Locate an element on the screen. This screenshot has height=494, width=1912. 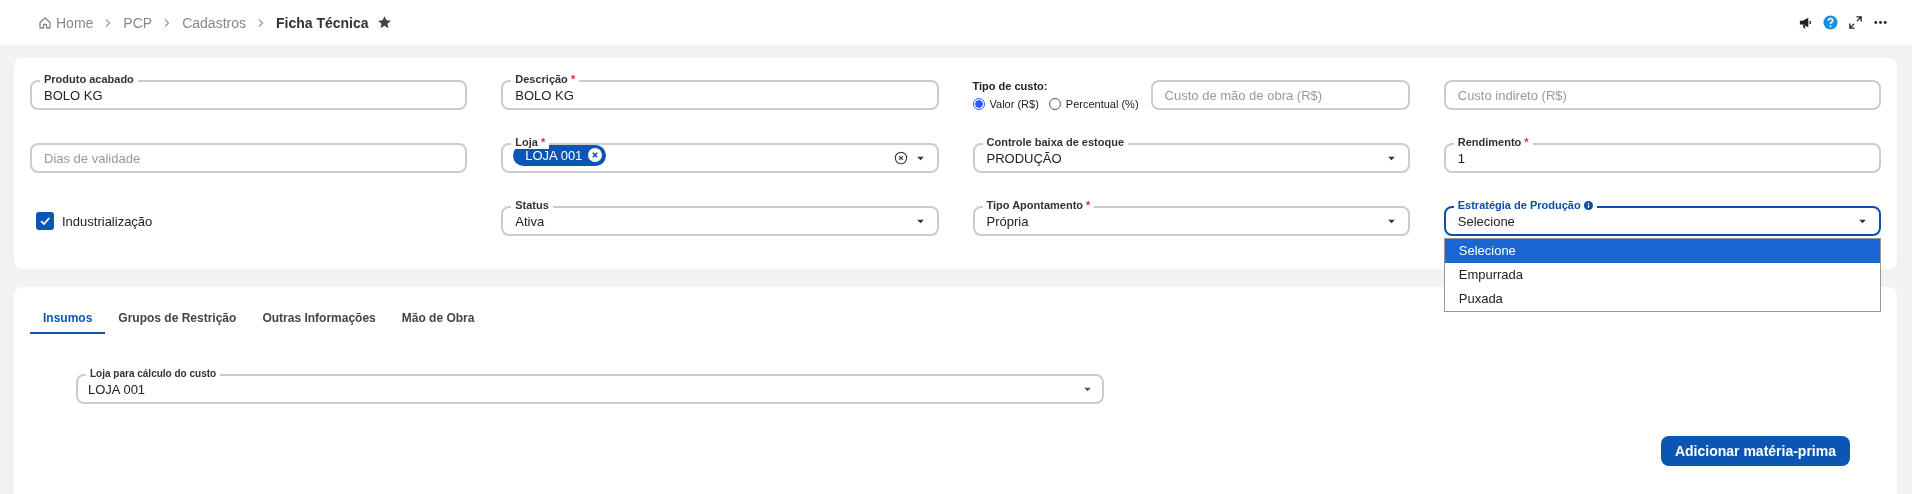
home-icon is located at coordinates (45, 22).